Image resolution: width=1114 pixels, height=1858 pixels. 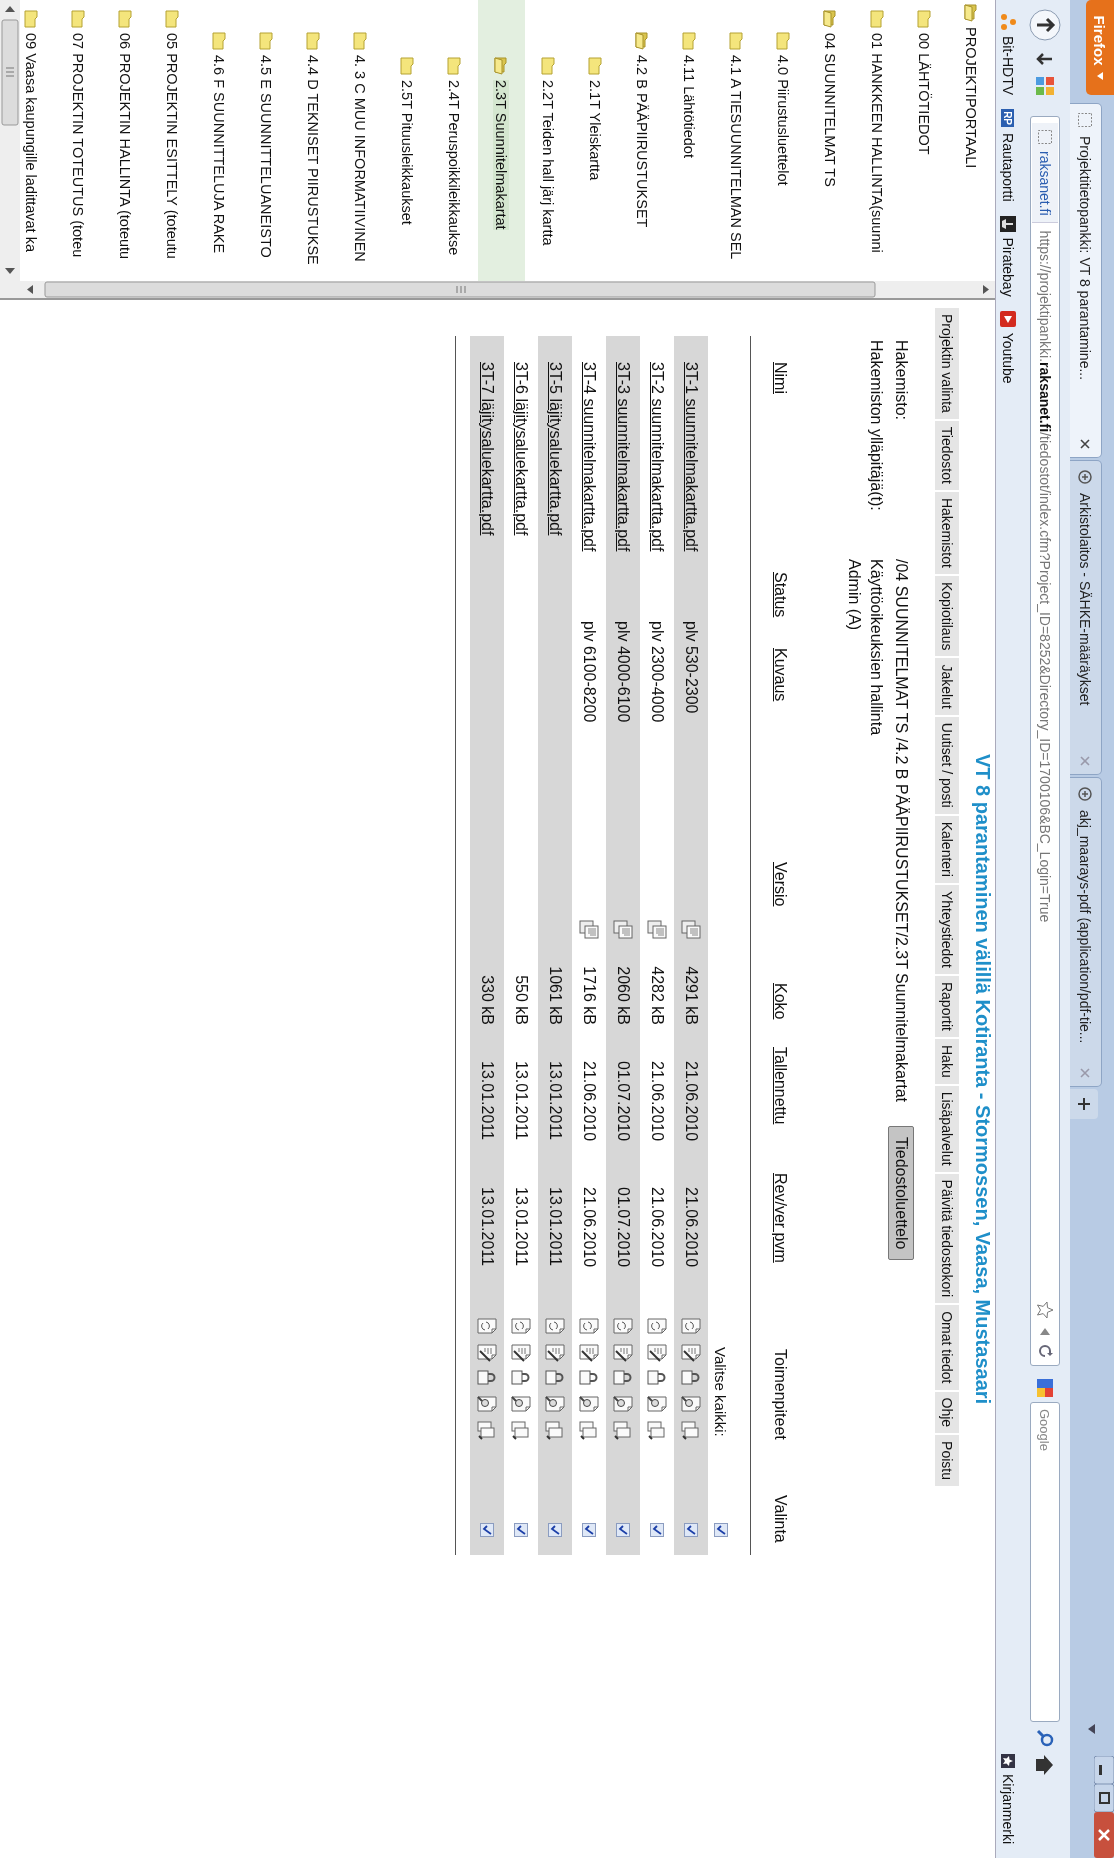 I want to click on tree-item: 4. 3 C MUU INFORMATIIVINEN, so click(x=360, y=158).